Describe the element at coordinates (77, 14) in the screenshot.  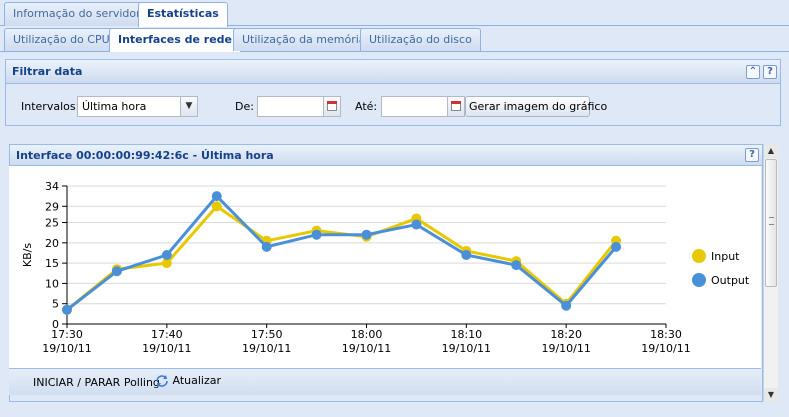
I see `tab-server-info: Informação do servidor` at that location.